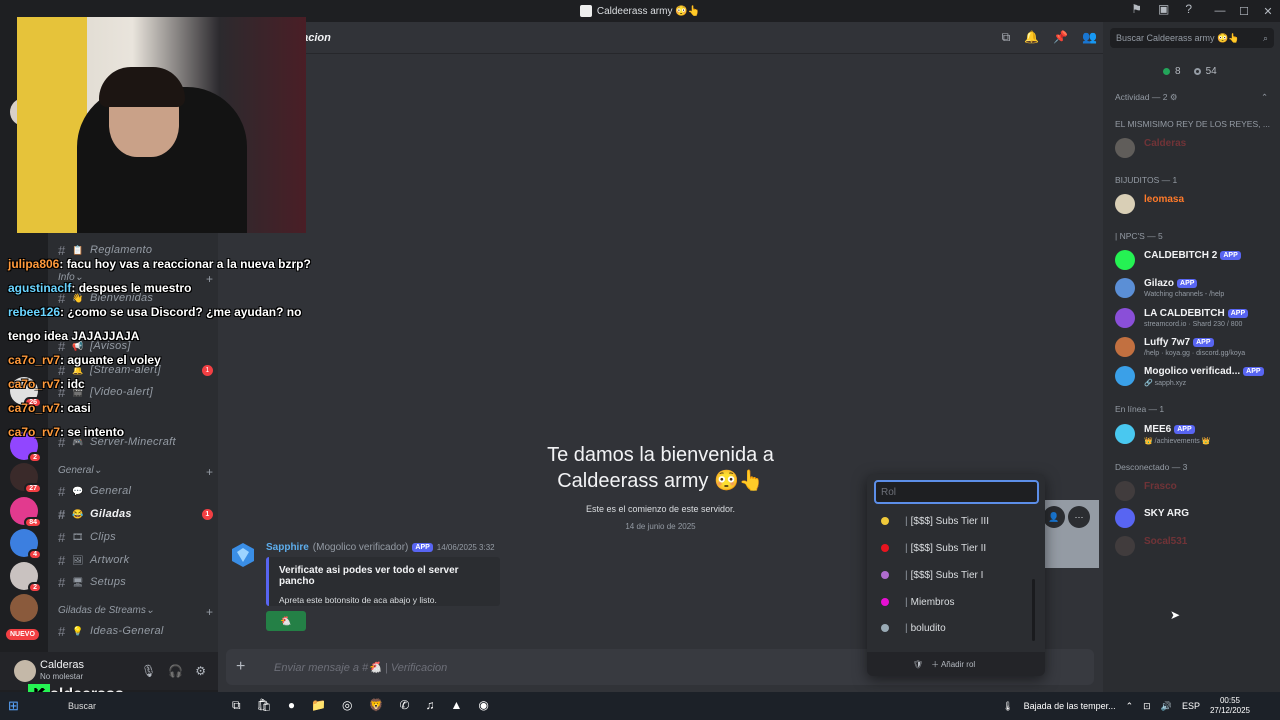  What do you see at coordinates (1188, 9) in the screenshot?
I see `help-icon: ?` at bounding box center [1188, 9].